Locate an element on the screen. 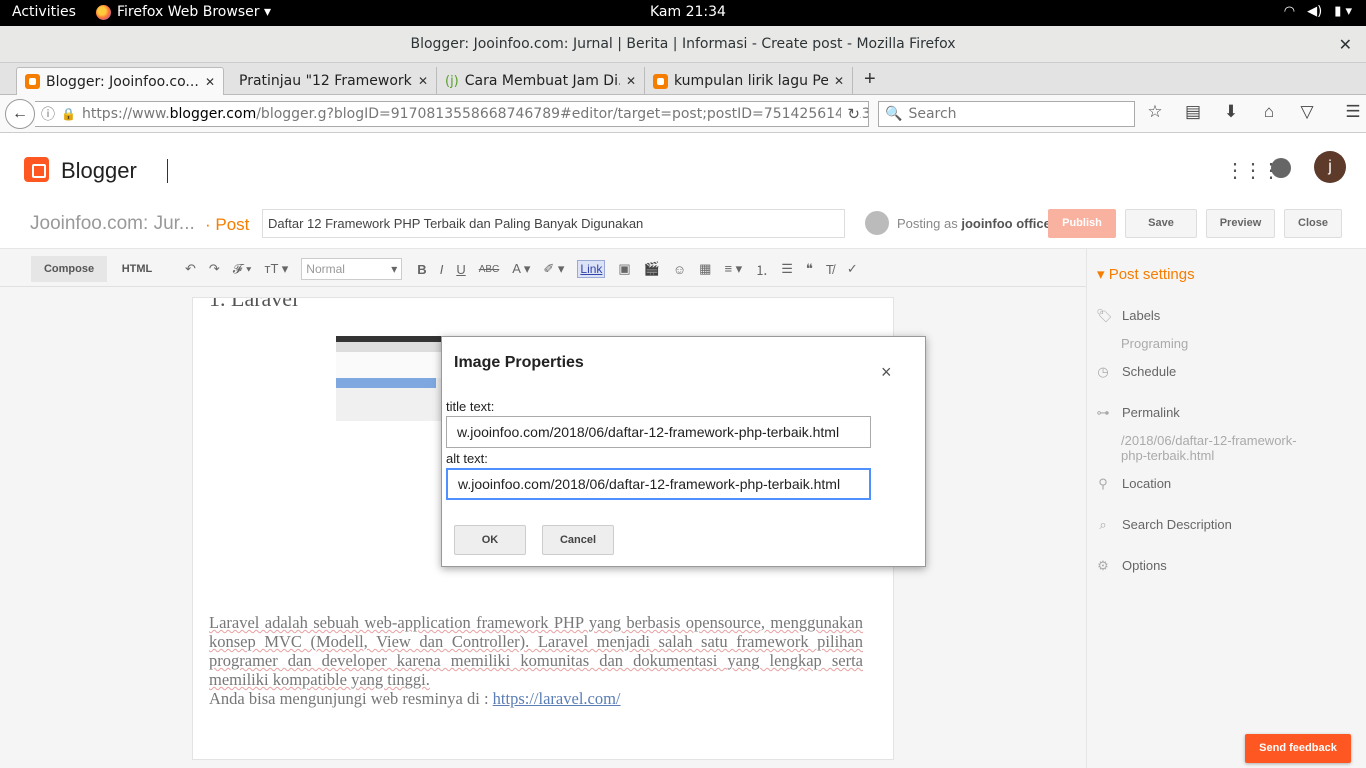 The height and width of the screenshot is (768, 1366). new-tab-button: + is located at coordinates (870, 79).